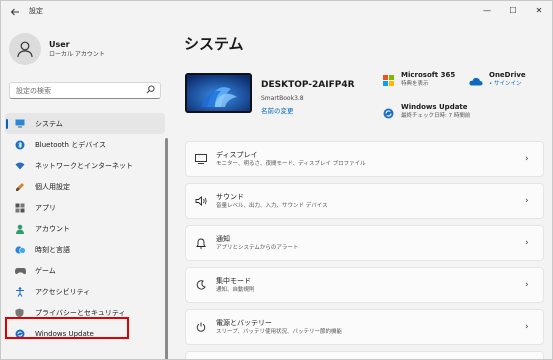 Image resolution: width=553 pixels, height=360 pixels. What do you see at coordinates (81, 91) in the screenshot?
I see `search-input: 設定の検索` at bounding box center [81, 91].